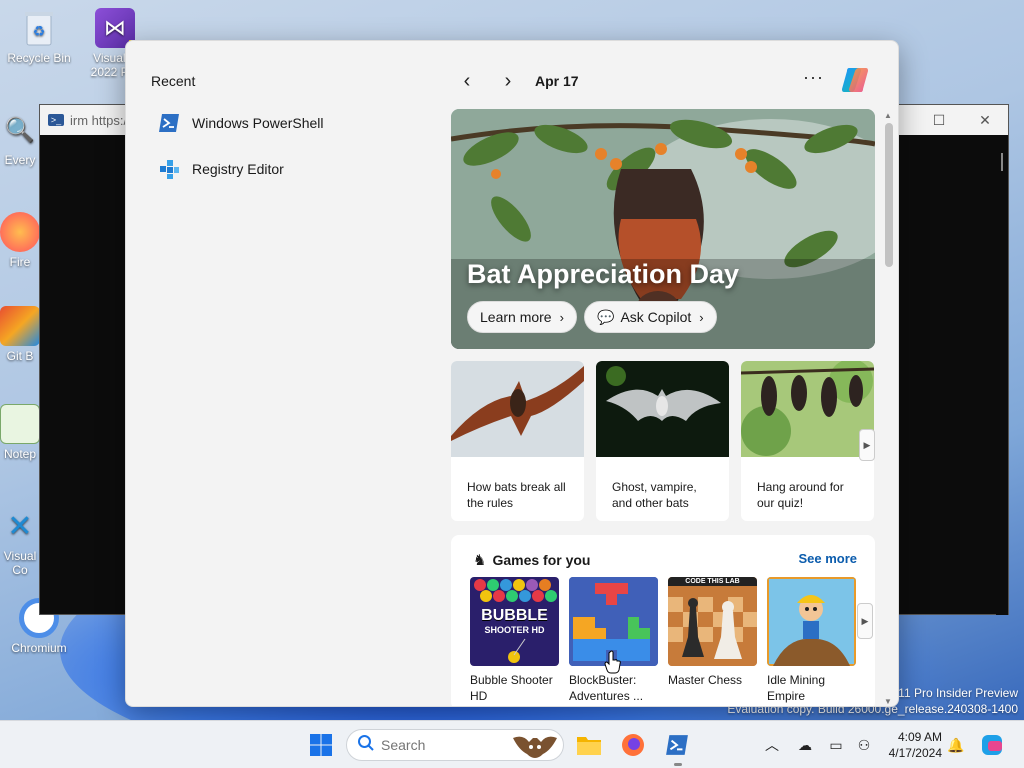 This screenshot has height=768, width=1024. Describe the element at coordinates (650, 317) in the screenshot. I see `ask-copilot-button: 💬 Ask Copilot ›` at that location.